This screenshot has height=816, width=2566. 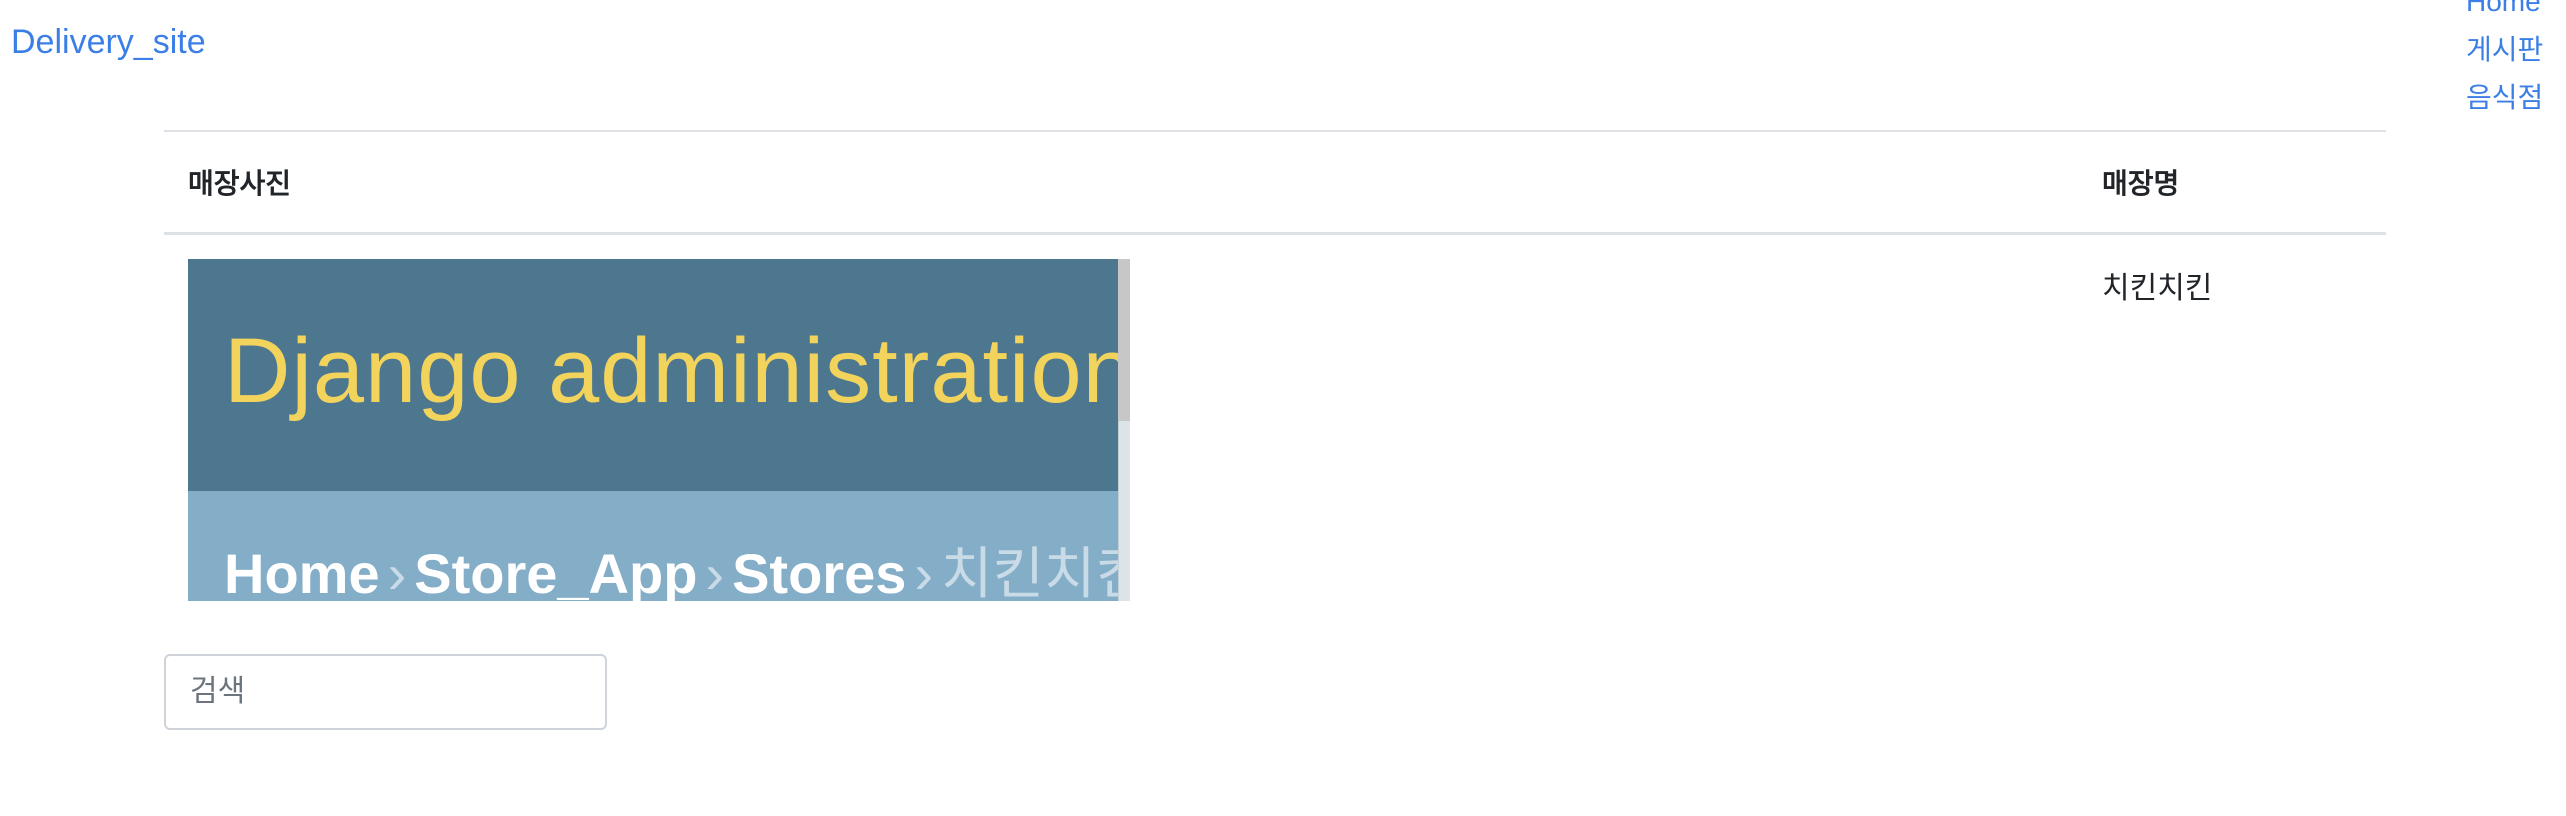 What do you see at coordinates (2516, 98) in the screenshot?
I see `nav-link-restaurants: 음식점` at bounding box center [2516, 98].